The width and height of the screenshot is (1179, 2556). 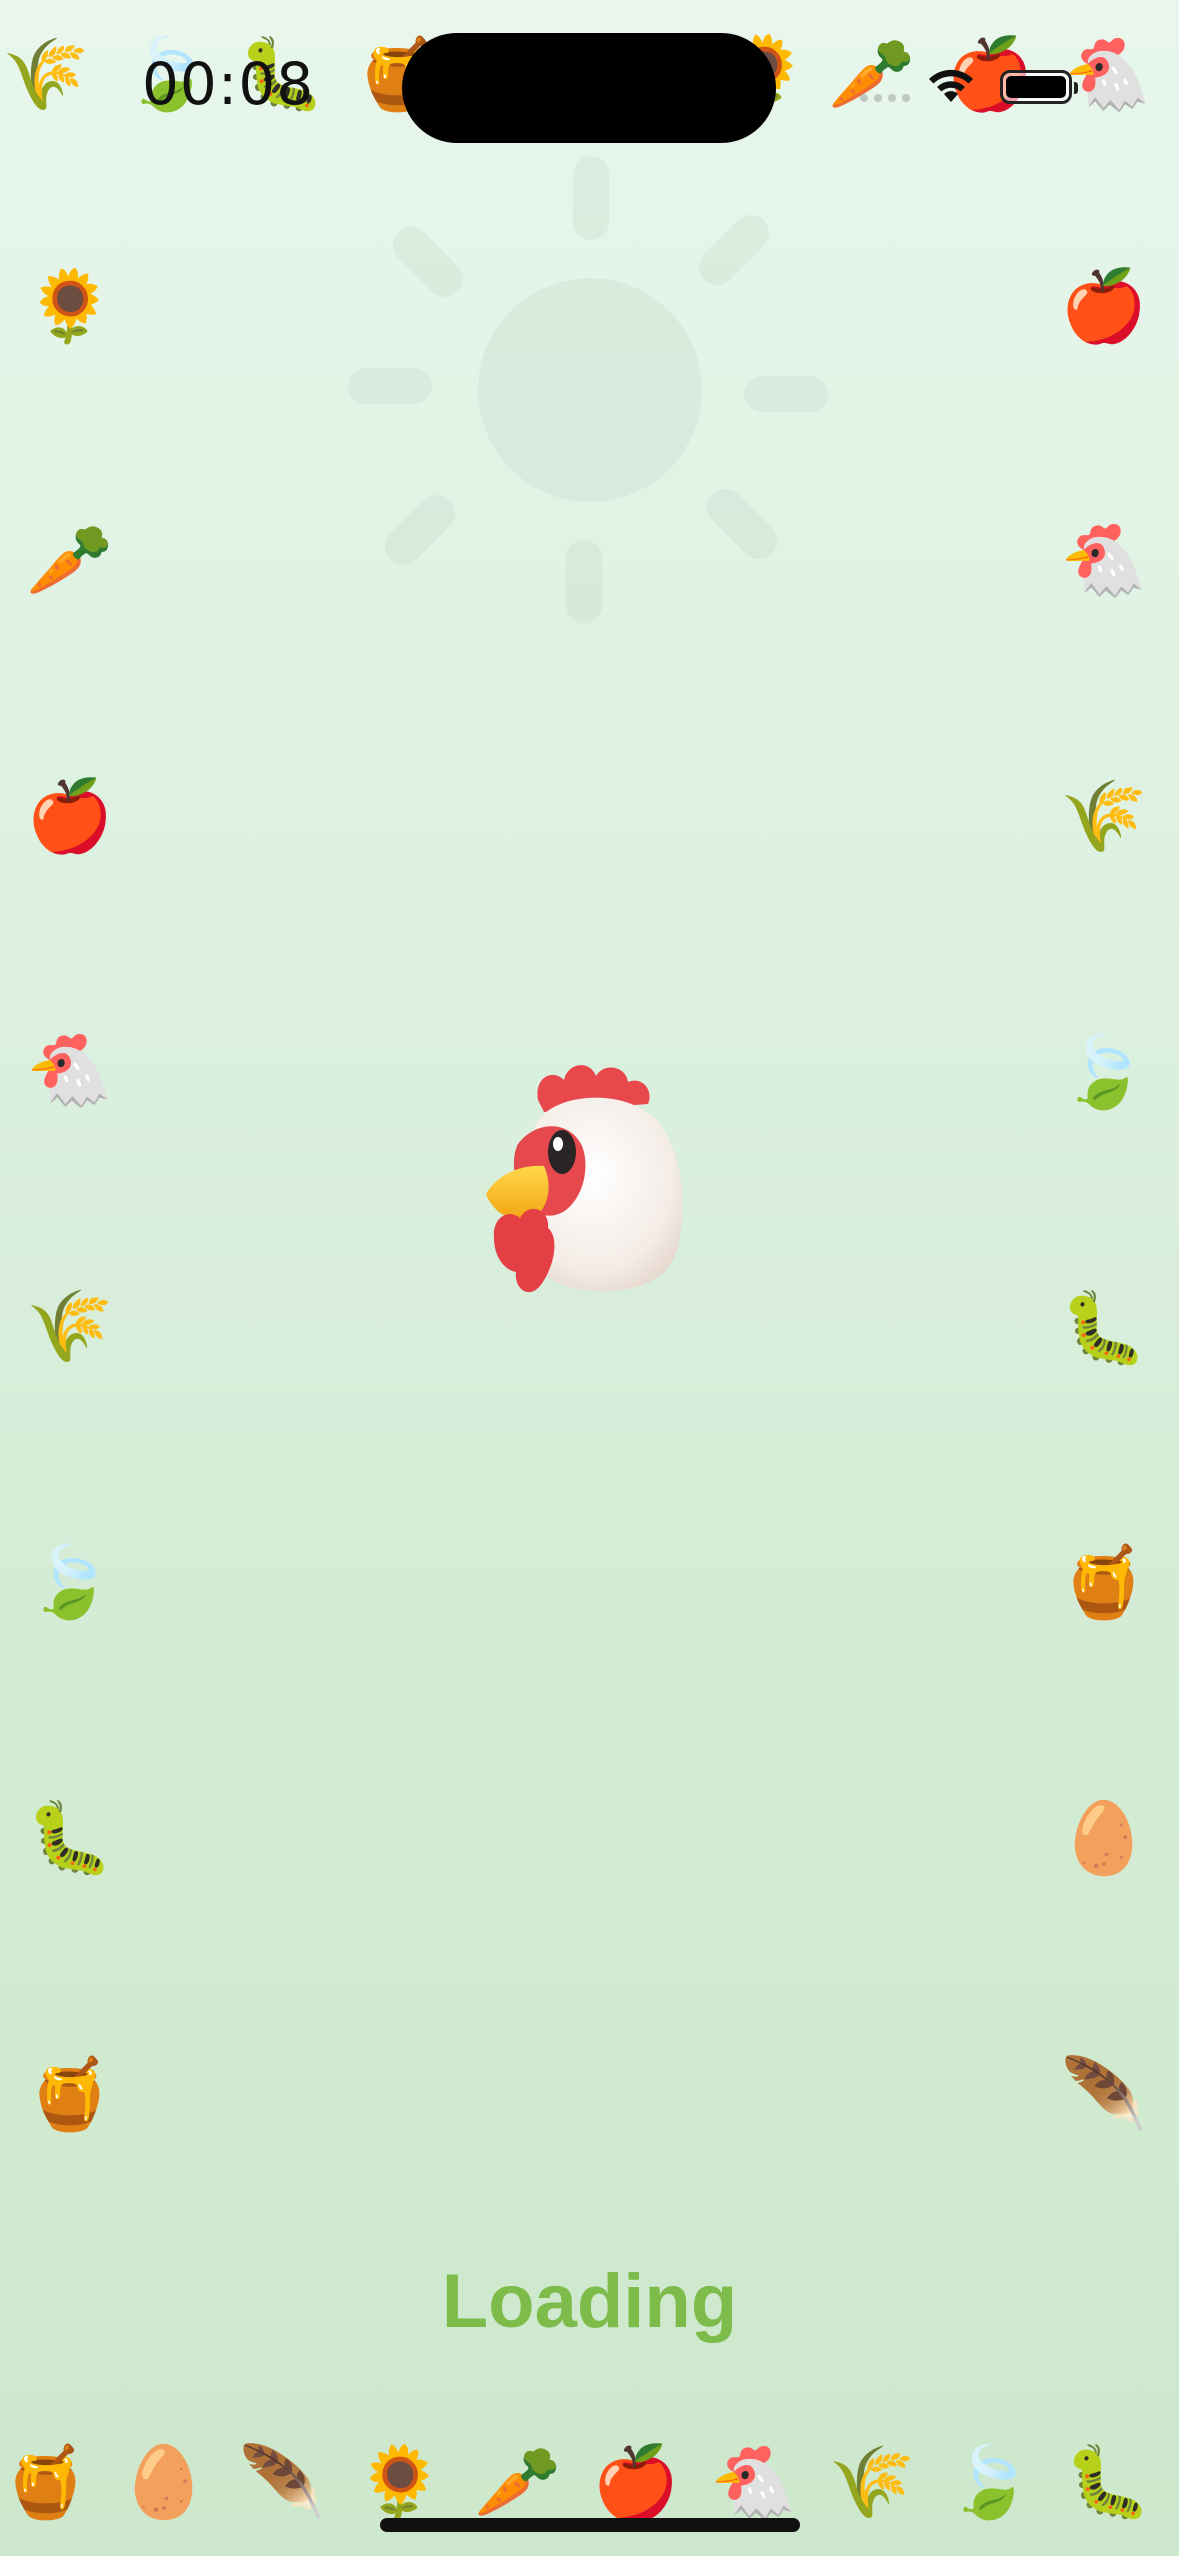 I want to click on chicken-head-icon, so click(x=584, y=1179).